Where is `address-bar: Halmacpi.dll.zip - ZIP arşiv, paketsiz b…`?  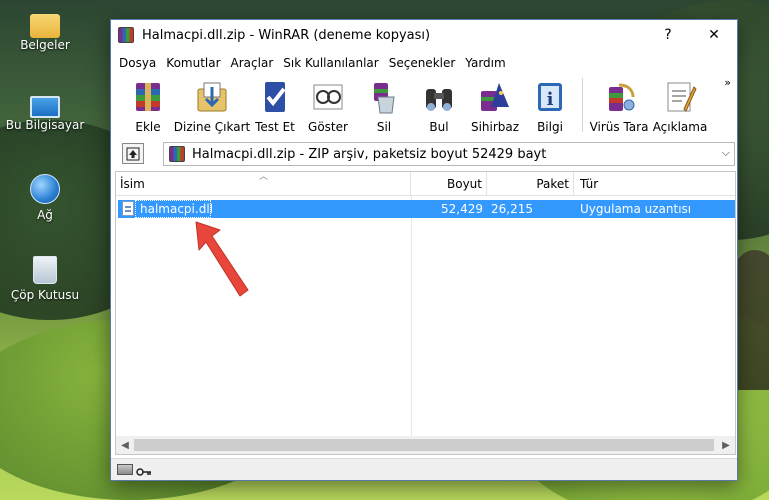
address-bar: Halmacpi.dll.zip - ZIP arşiv, paketsiz b… is located at coordinates (424, 154).